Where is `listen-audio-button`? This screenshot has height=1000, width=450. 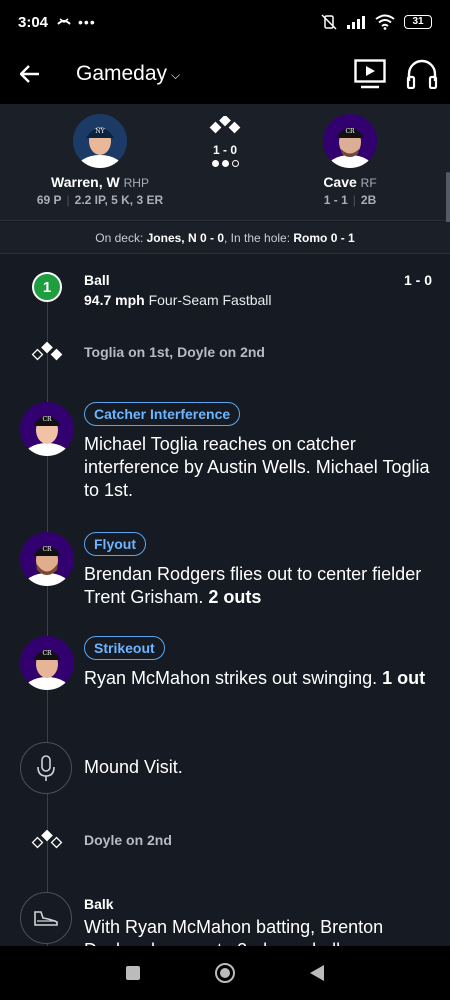 listen-audio-button is located at coordinates (422, 74).